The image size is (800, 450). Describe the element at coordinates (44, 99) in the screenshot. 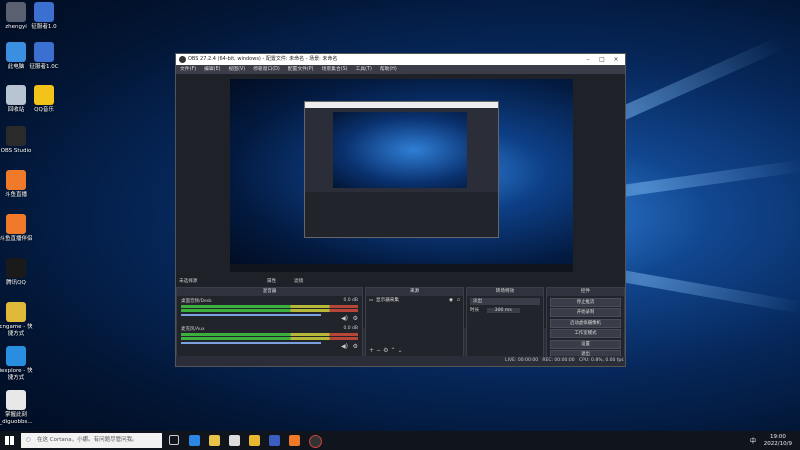

I see `desktop-icon: QQ音乐` at that location.